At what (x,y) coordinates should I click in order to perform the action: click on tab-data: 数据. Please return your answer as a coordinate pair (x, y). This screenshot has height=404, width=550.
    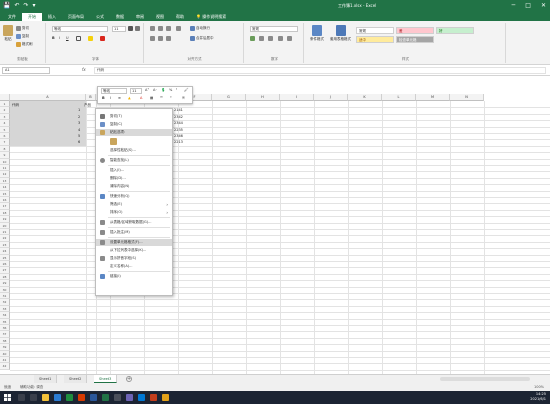
    Looking at the image, I should click on (120, 17).